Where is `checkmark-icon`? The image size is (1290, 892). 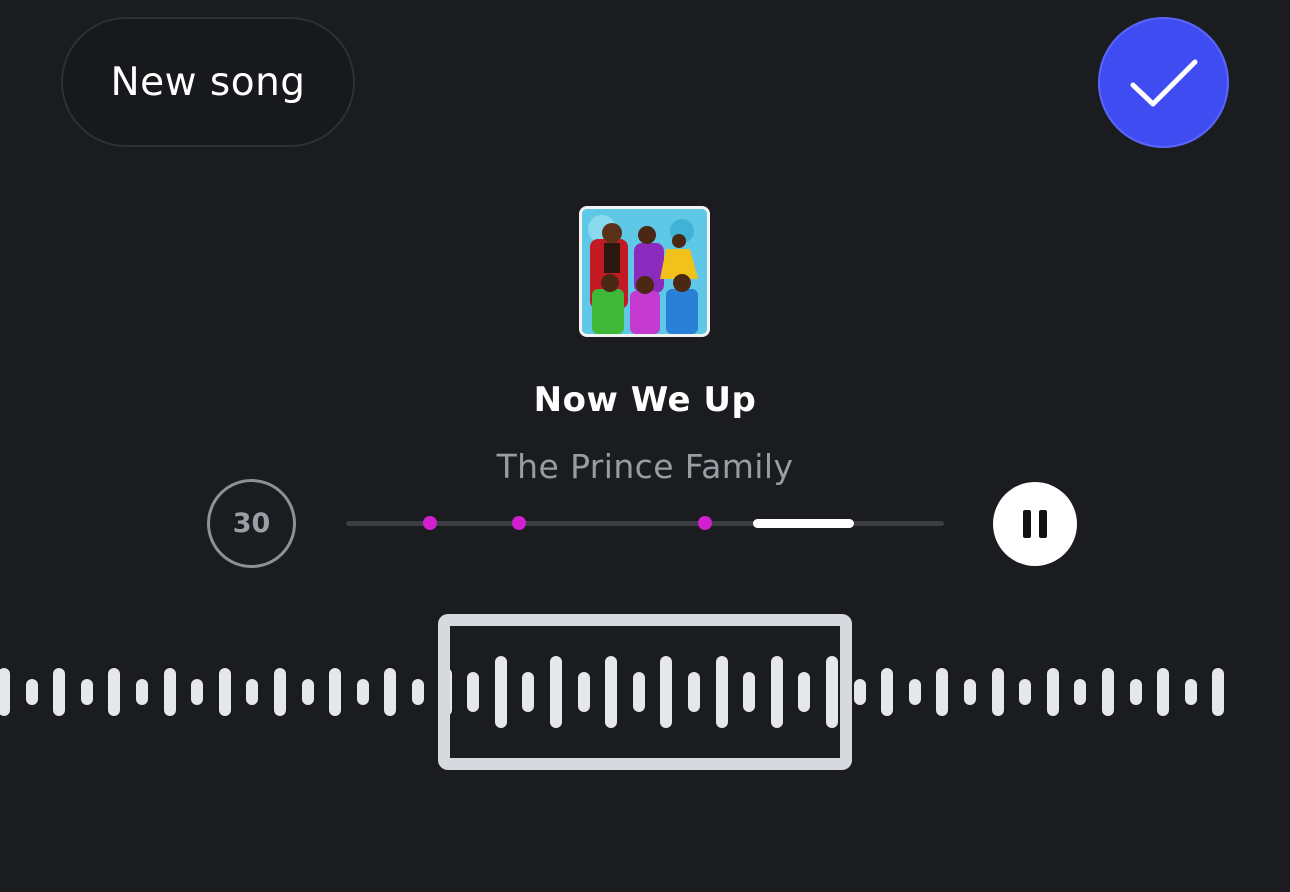
checkmark-icon is located at coordinates (1163, 82).